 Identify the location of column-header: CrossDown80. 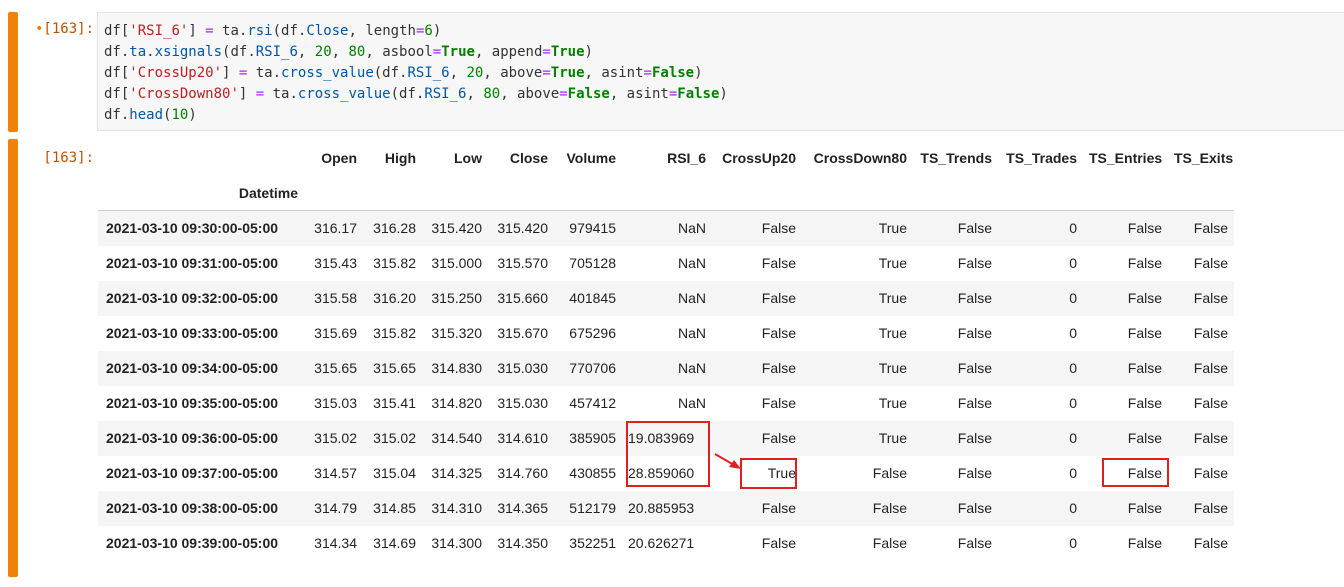
(860, 157).